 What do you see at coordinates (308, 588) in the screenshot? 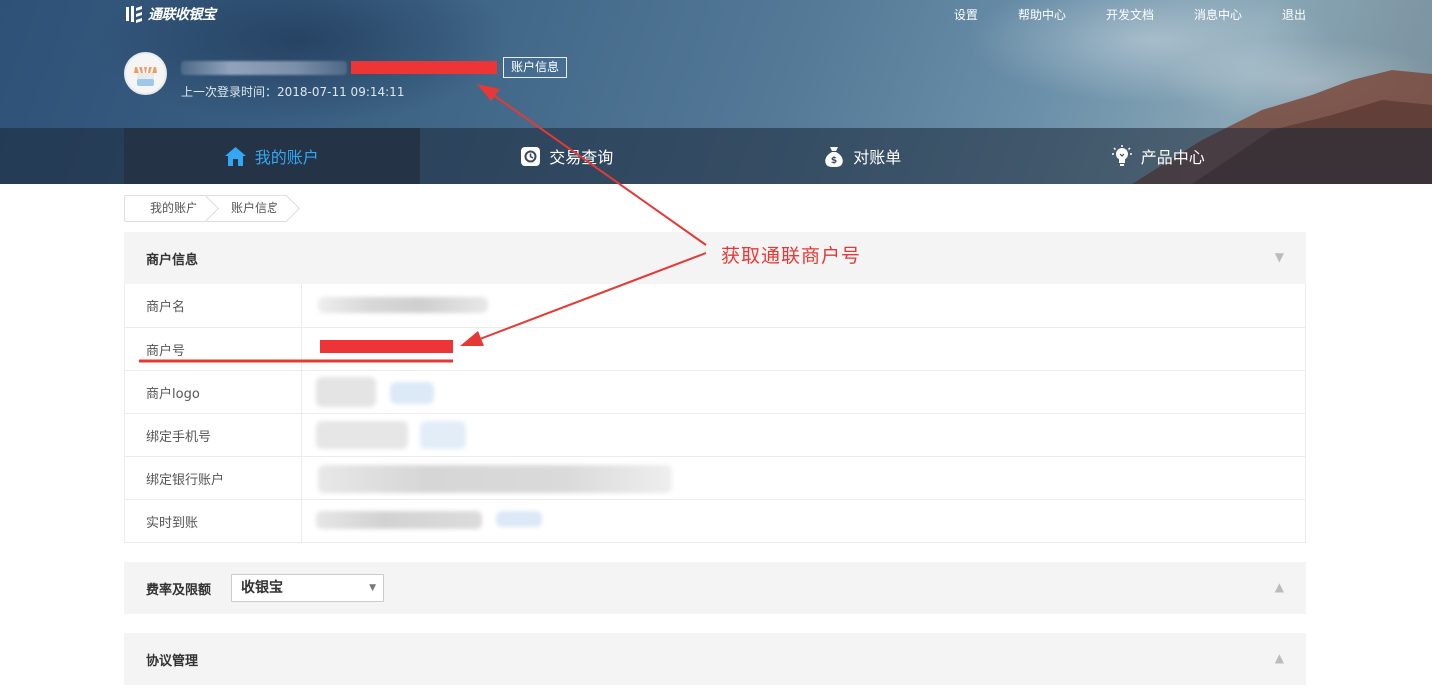
I see `product-select: 收银宝 ▼` at bounding box center [308, 588].